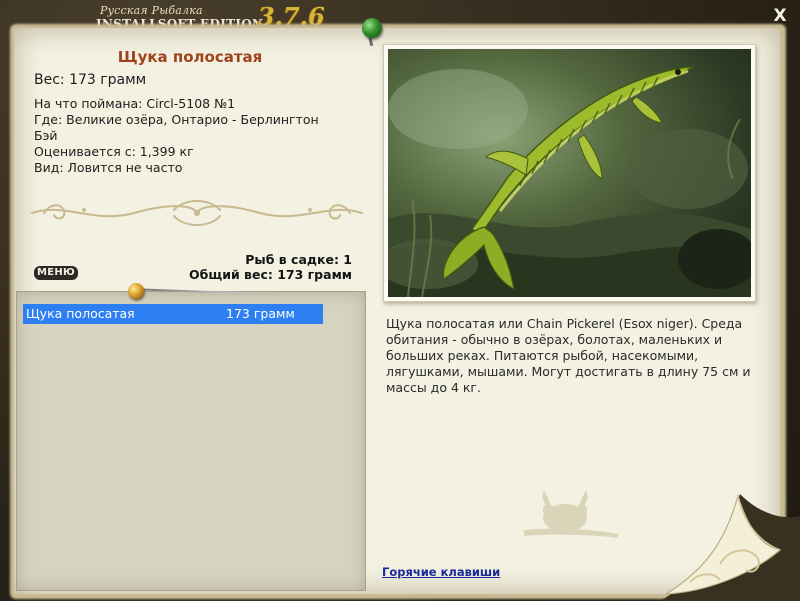  Describe the element at coordinates (136, 291) in the screenshot. I see `yellow-pin-icon` at that location.